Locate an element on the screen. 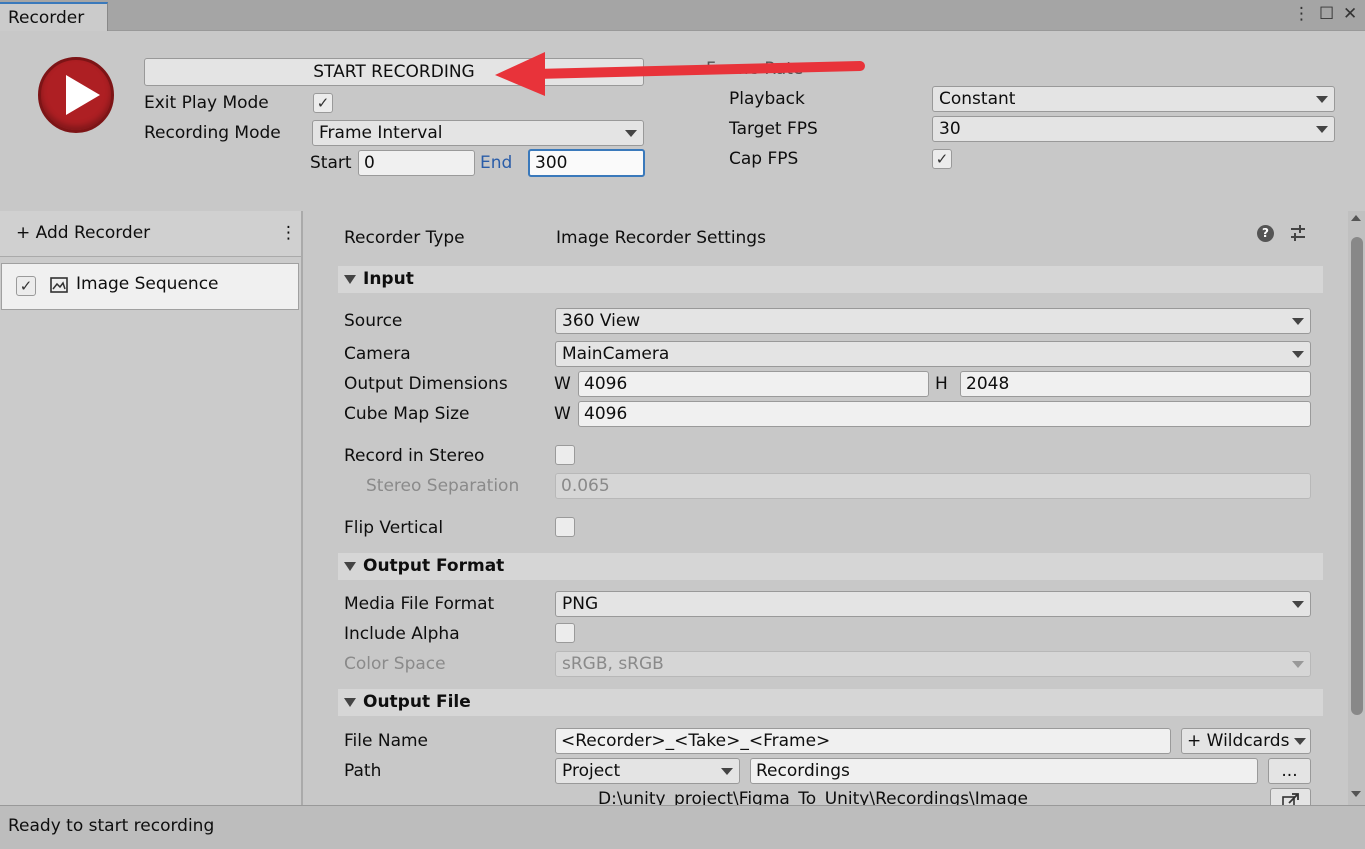  wildcards-button: + Wildcards is located at coordinates (1246, 741).